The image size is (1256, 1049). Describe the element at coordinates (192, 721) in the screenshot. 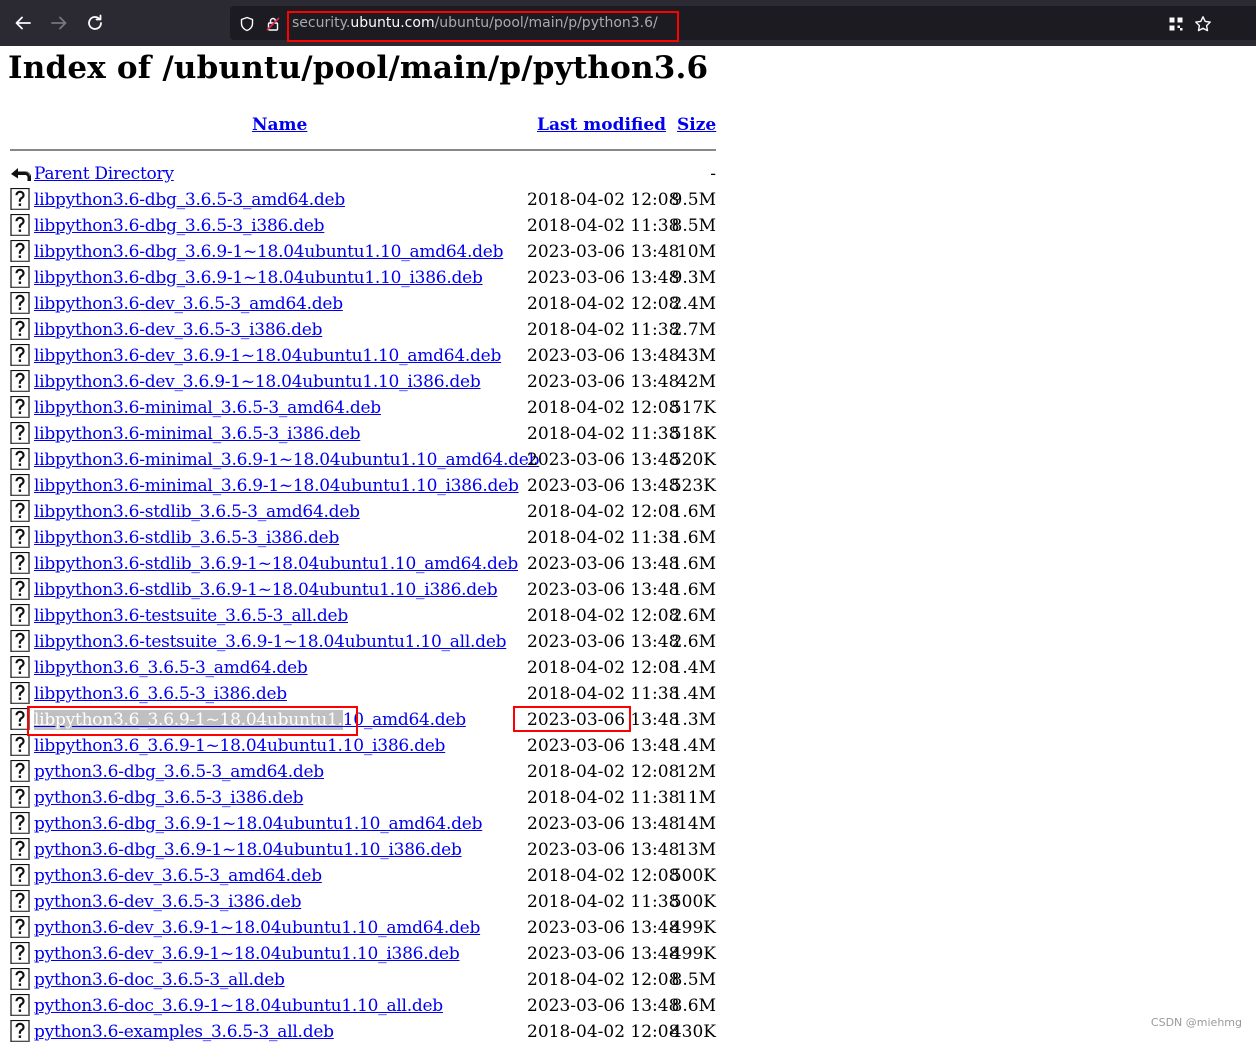

I see `filename-annotation-box` at that location.